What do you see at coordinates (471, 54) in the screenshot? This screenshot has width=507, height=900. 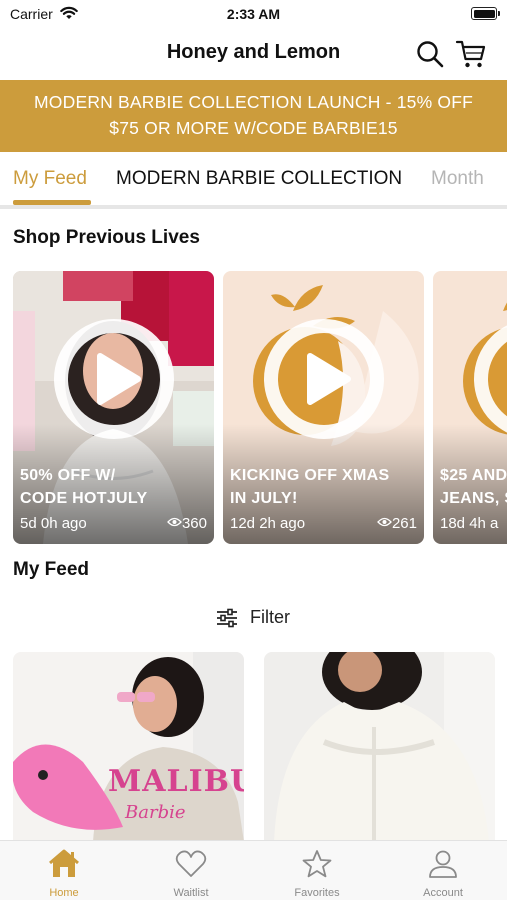 I see `cart-icon` at bounding box center [471, 54].